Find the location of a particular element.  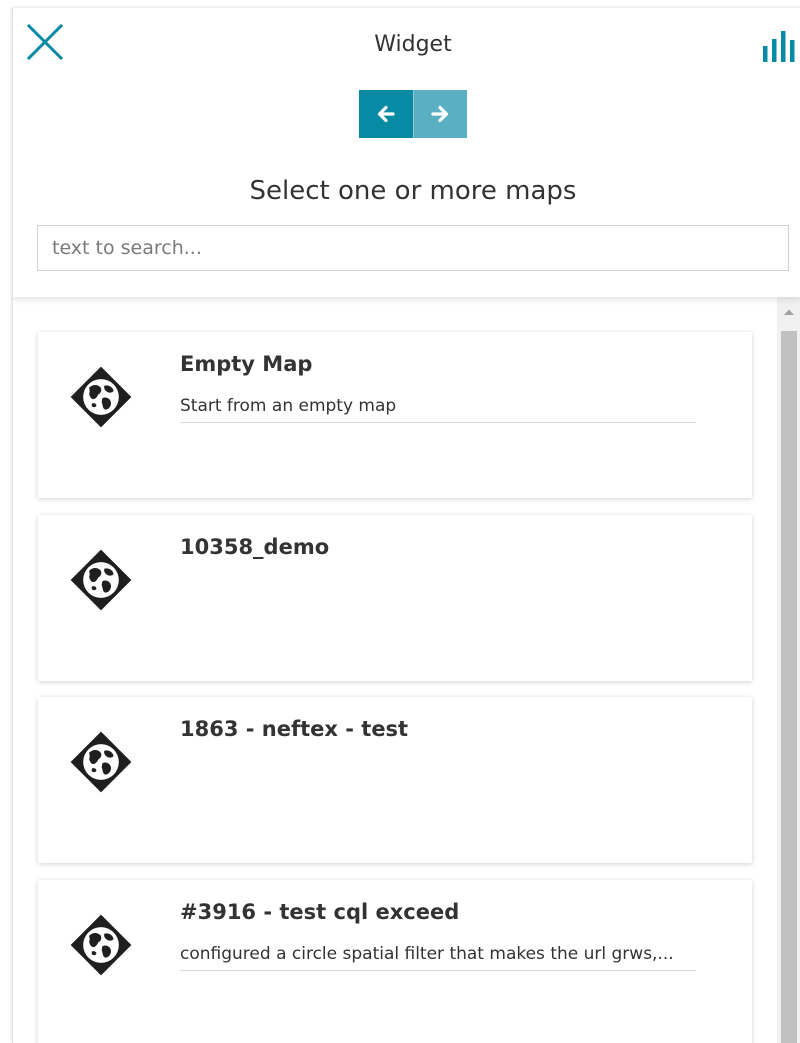

map-title: Empty Map is located at coordinates (246, 364).